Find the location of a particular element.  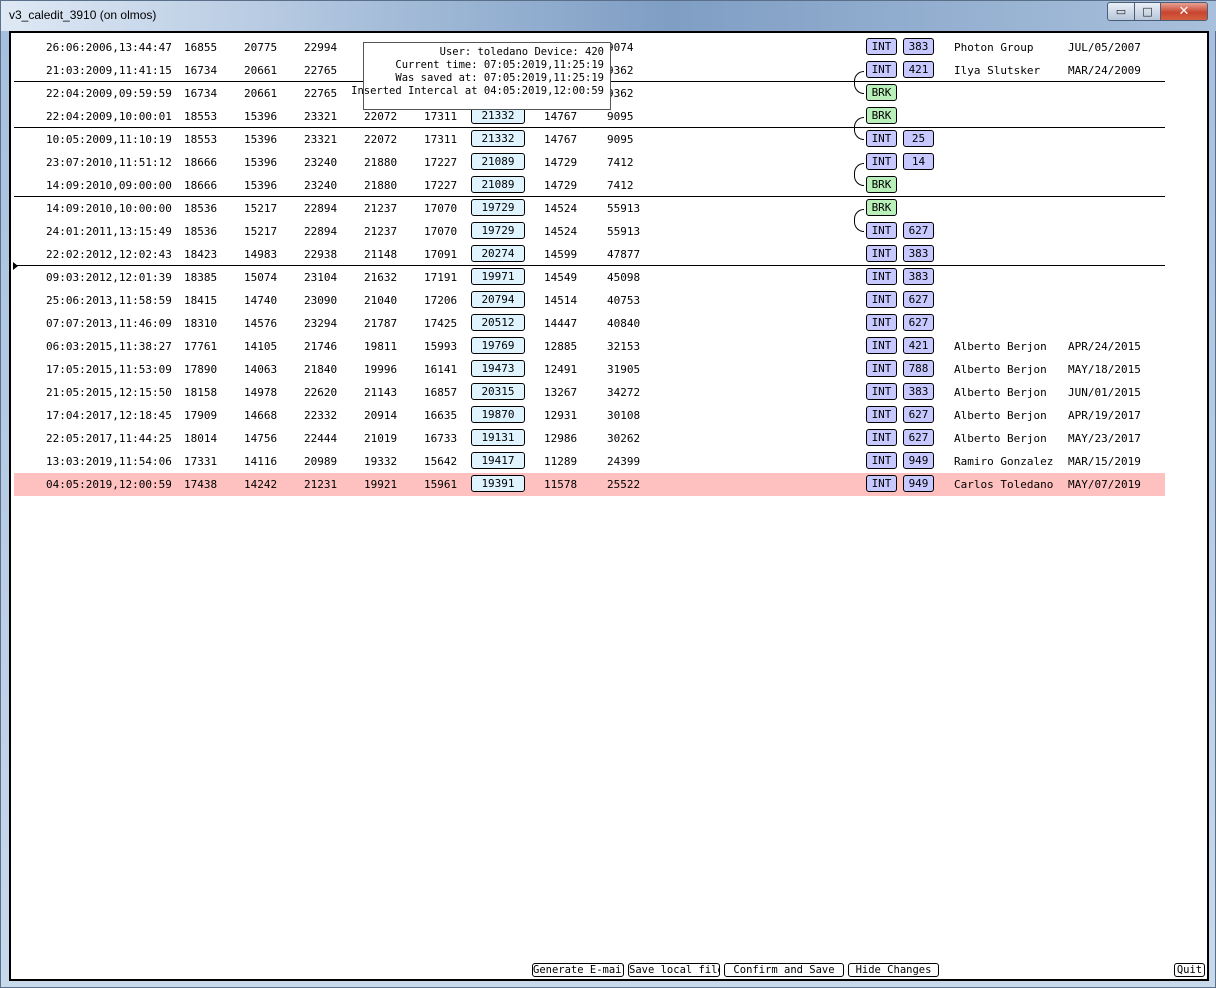

cell-n4: 21237 is located at coordinates (381, 208).